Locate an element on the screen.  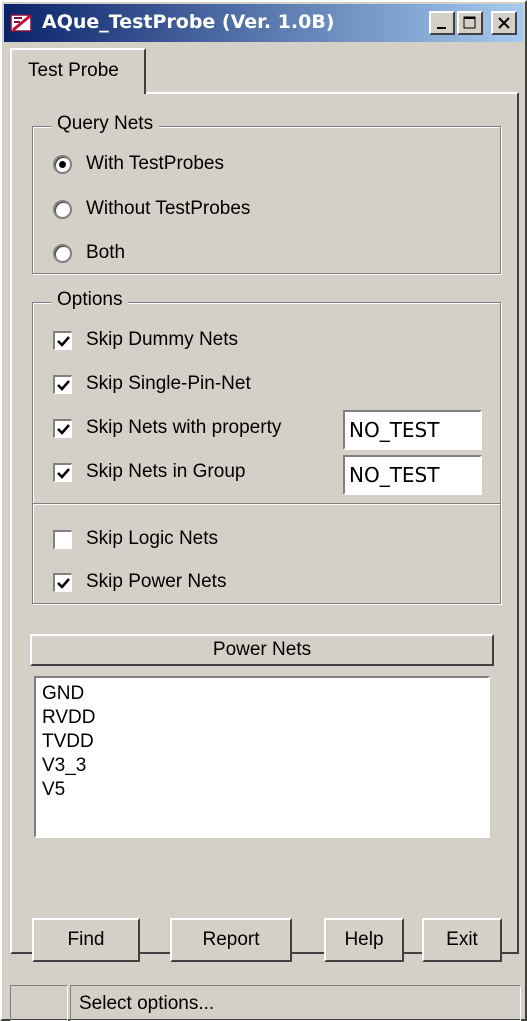
radio-selected-dot is located at coordinates (62, 164).